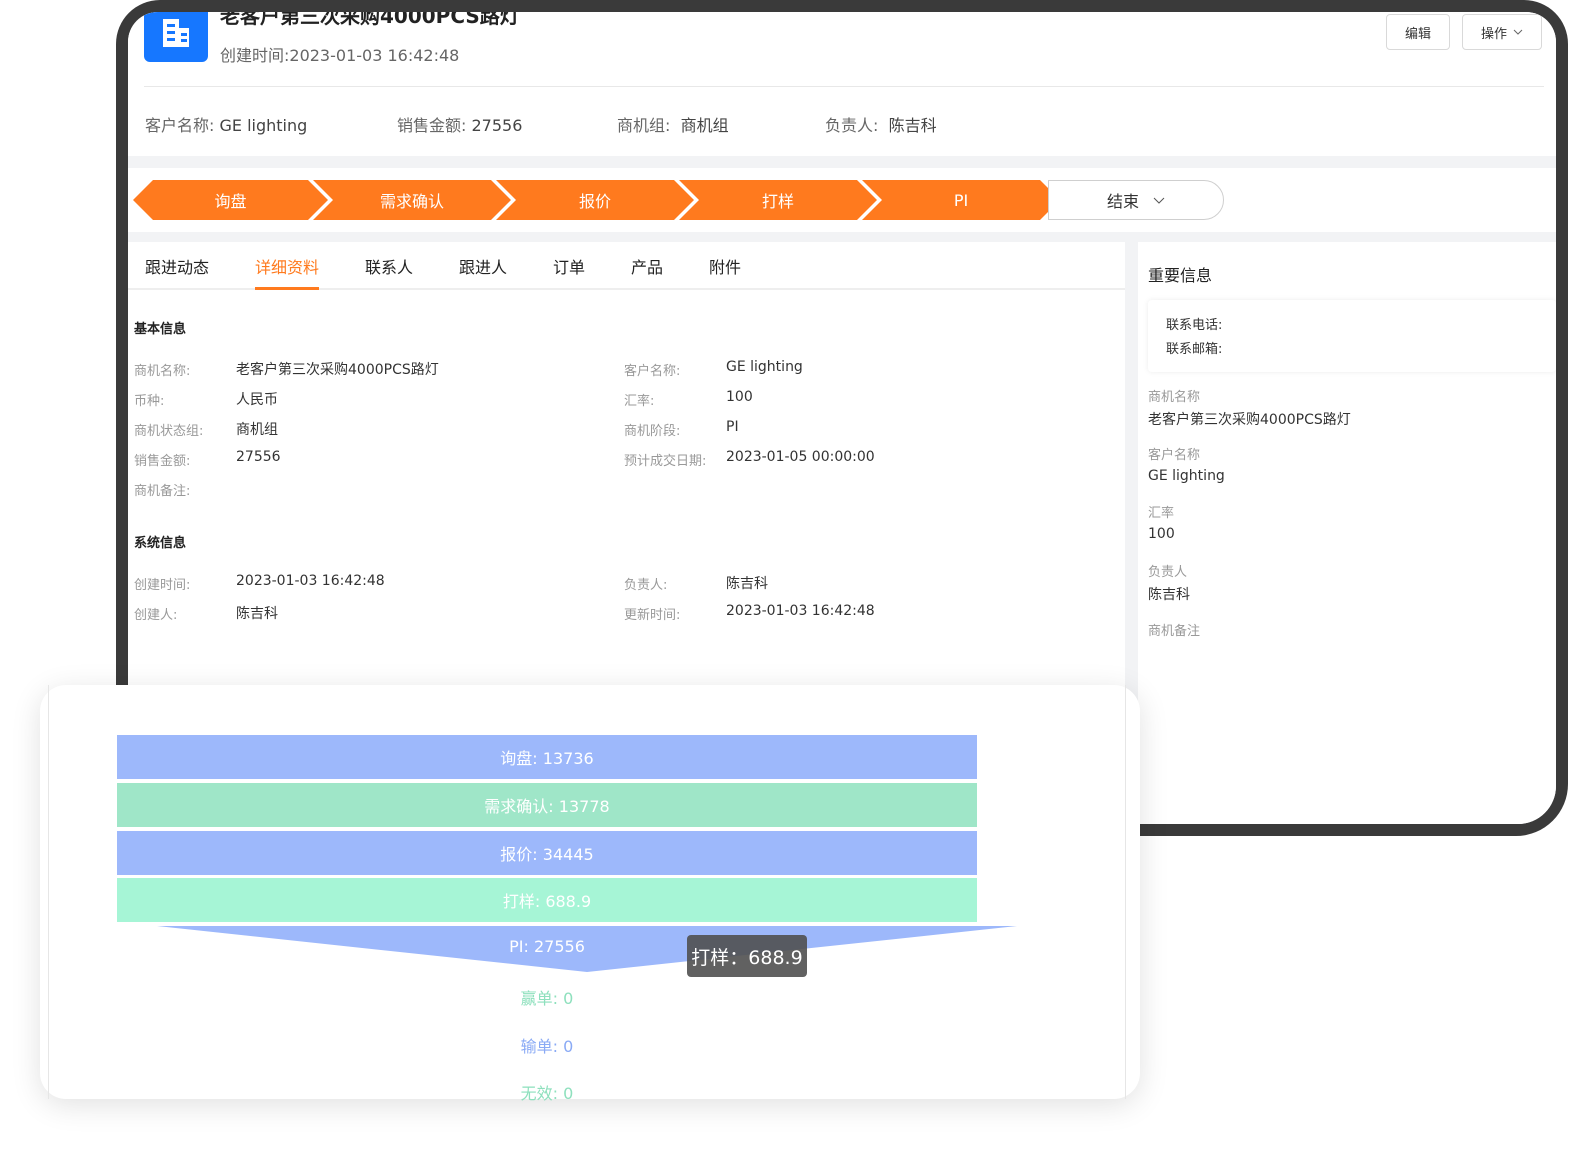 The width and height of the screenshot is (1572, 1162). Describe the element at coordinates (778, 200) in the screenshot. I see `stage-sample: 打样` at that location.